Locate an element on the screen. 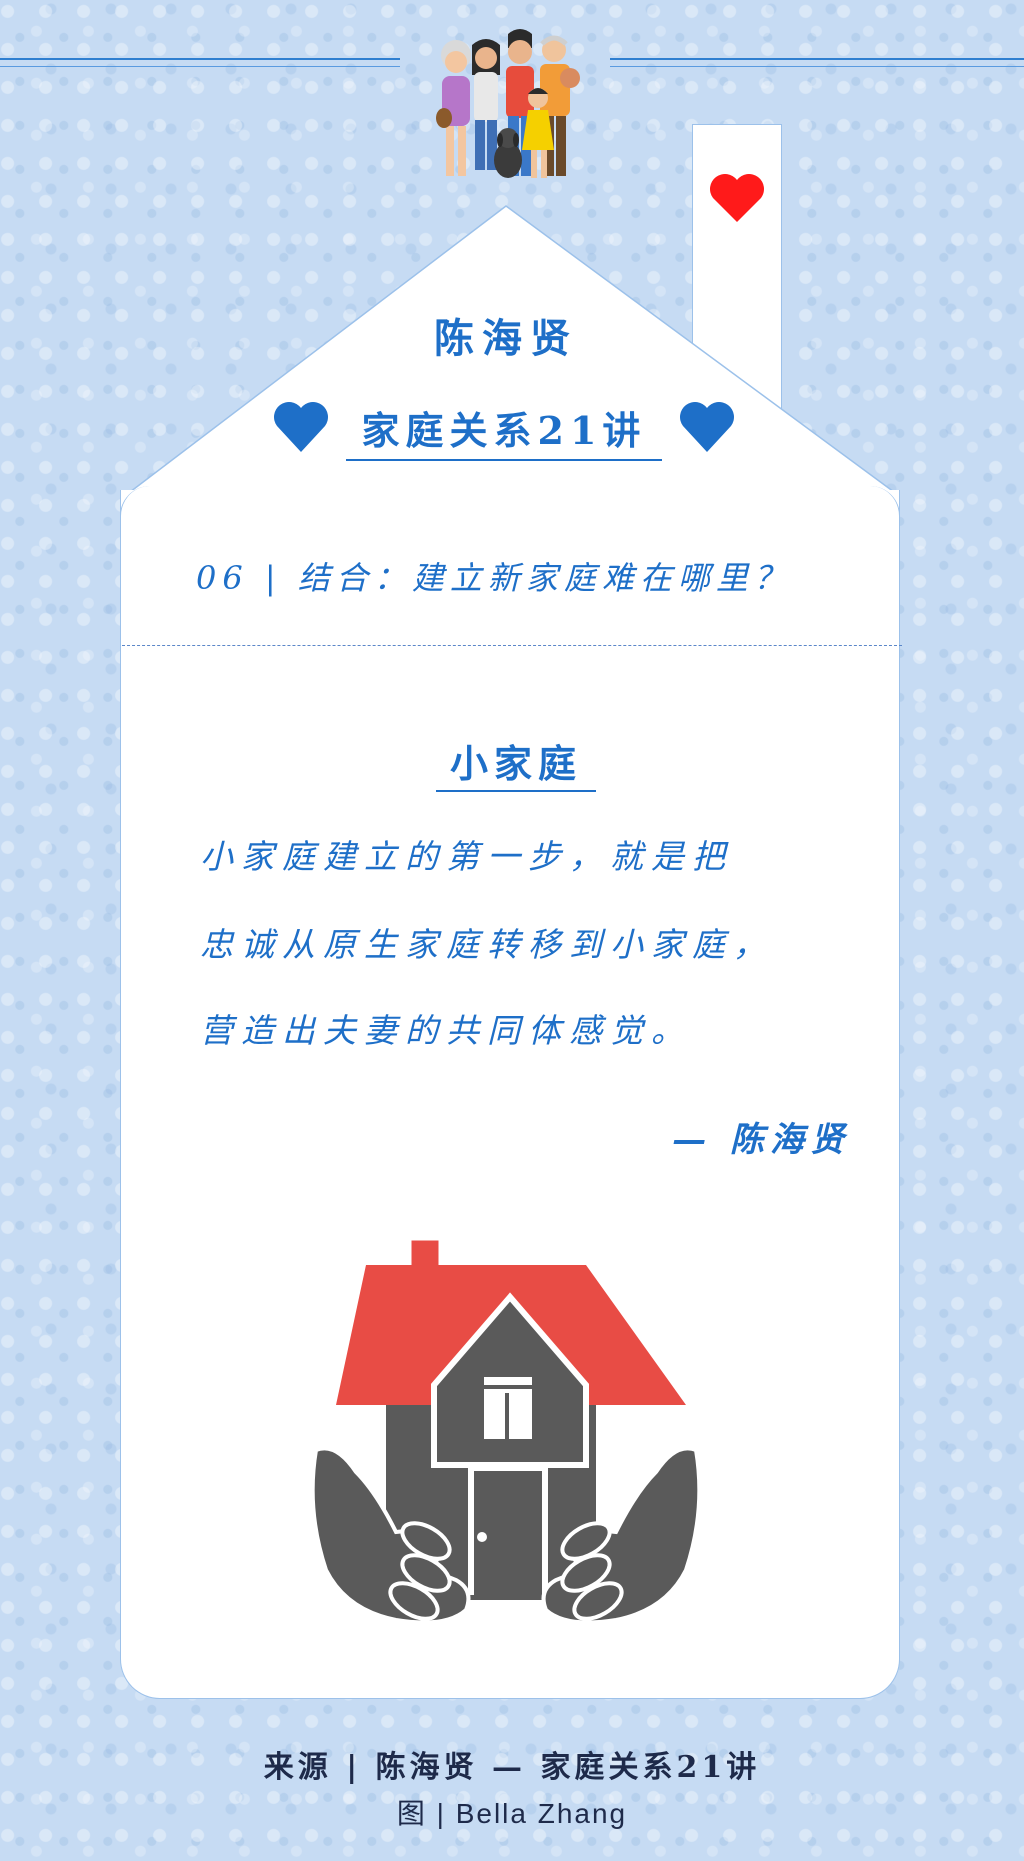 Image resolution: width=1024 pixels, height=1861 pixels. quote-line-1: 小家庭建立的第一步，就是把 is located at coordinates (466, 856).